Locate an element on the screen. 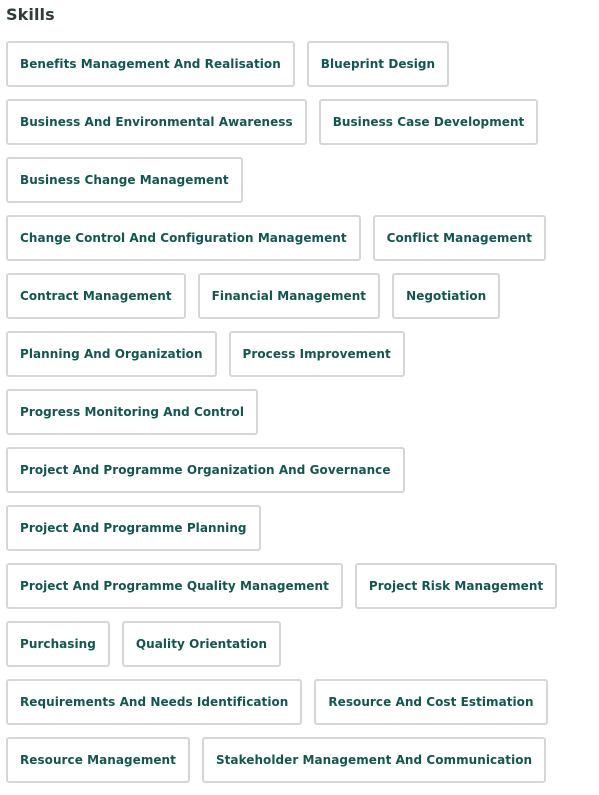 The width and height of the screenshot is (599, 795). skill-chip: Project Risk Management is located at coordinates (456, 586).